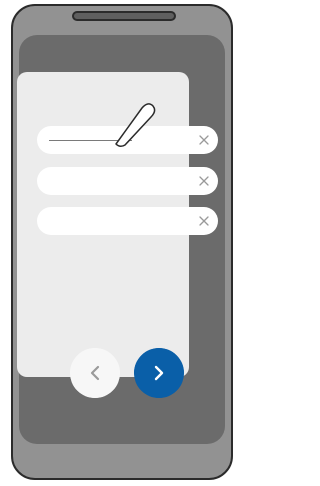 Image resolution: width=320 pixels, height=486 pixels. I want to click on stylus-icon, so click(135, 125).